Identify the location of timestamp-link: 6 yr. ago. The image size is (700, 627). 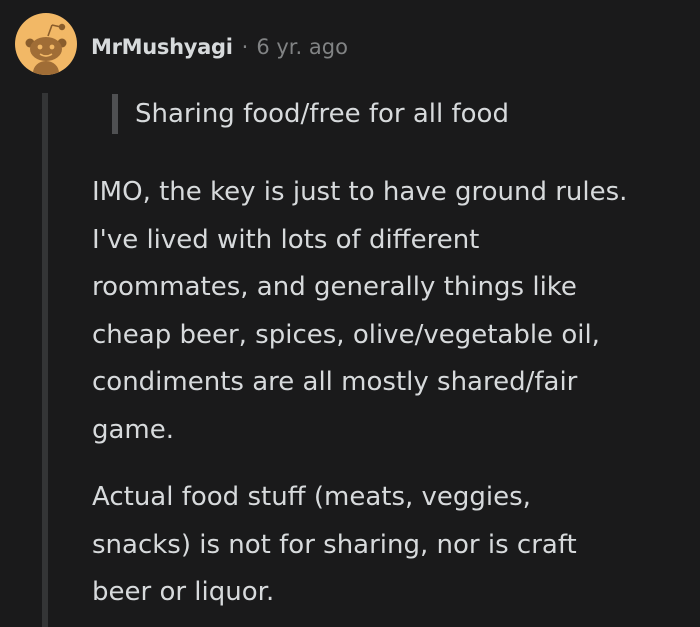
(302, 47).